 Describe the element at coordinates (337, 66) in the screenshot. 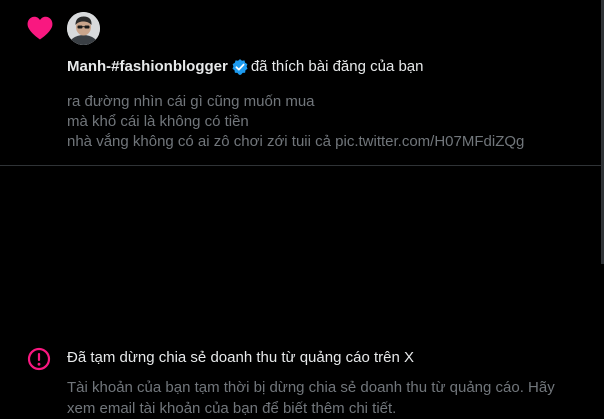

I see `action-text: đã thích bài đăng của bạn` at that location.